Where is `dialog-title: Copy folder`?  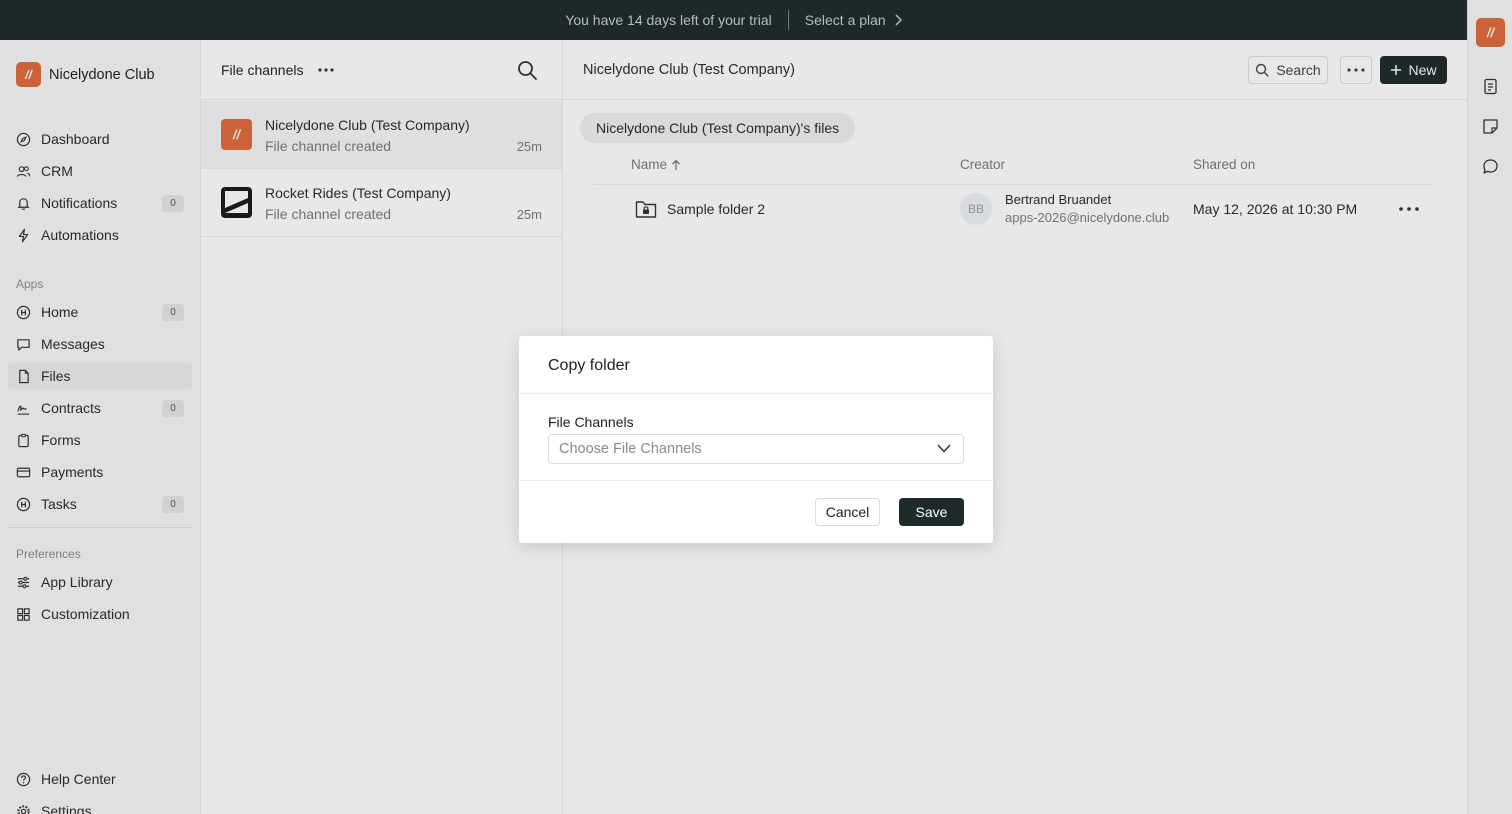 dialog-title: Copy folder is located at coordinates (589, 365).